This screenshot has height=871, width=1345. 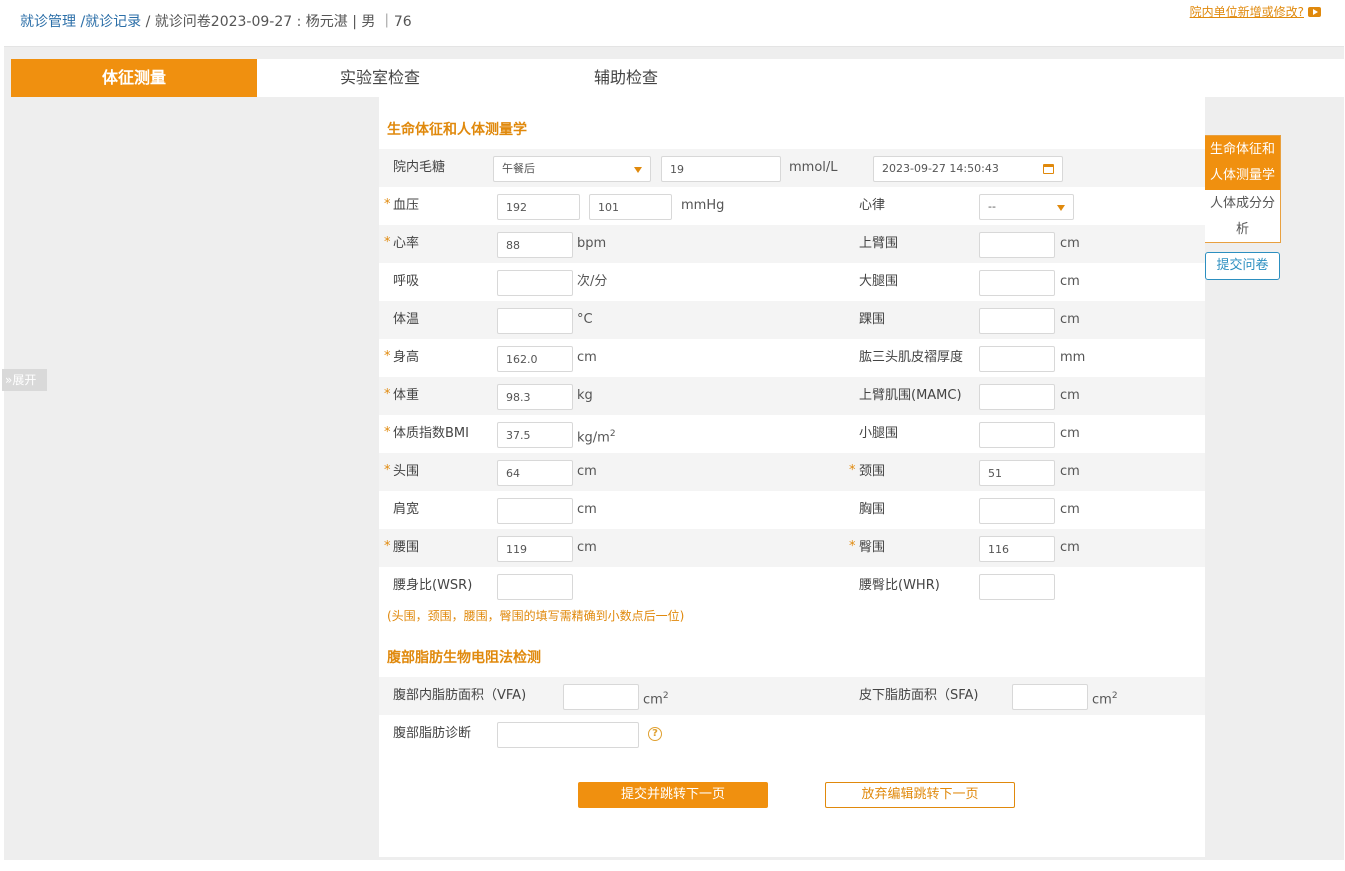 I want to click on mamc-input, so click(x=1017, y=397).